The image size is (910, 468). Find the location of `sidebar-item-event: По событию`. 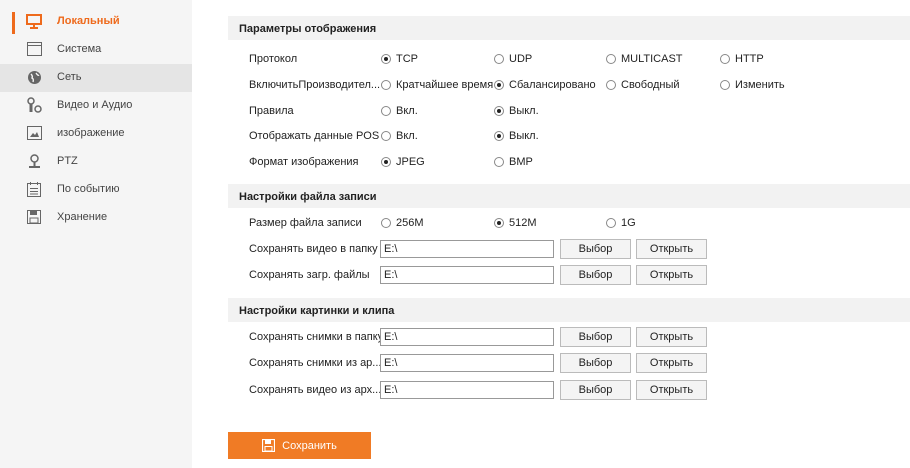

sidebar-item-event: По событию is located at coordinates (96, 190).